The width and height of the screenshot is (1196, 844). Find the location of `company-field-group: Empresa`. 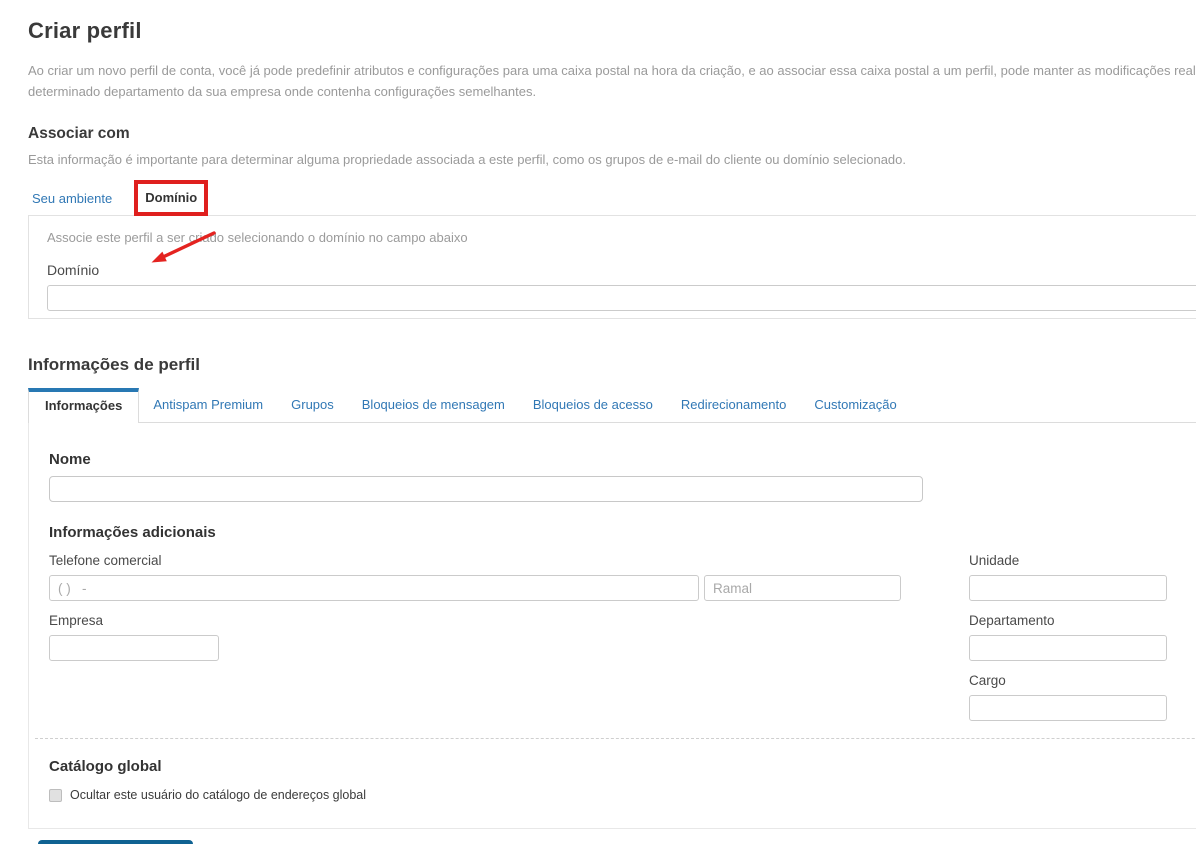

company-field-group: Empresa is located at coordinates (134, 637).